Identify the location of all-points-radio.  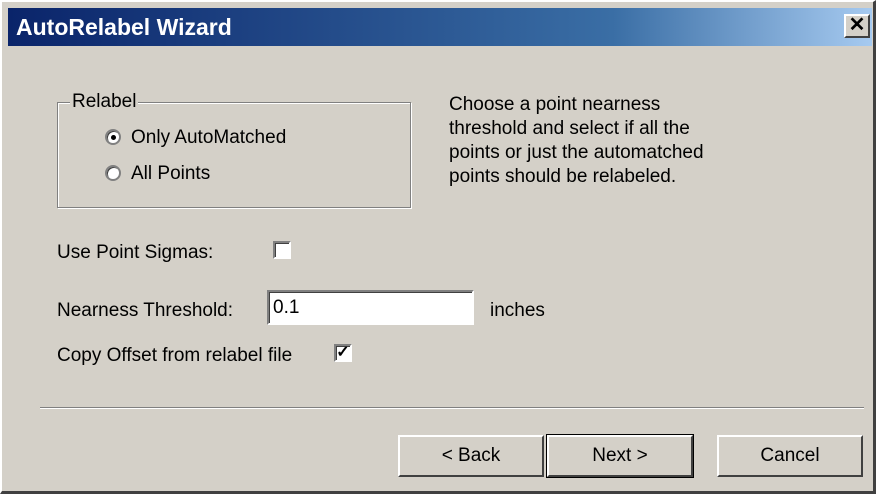
(113, 173).